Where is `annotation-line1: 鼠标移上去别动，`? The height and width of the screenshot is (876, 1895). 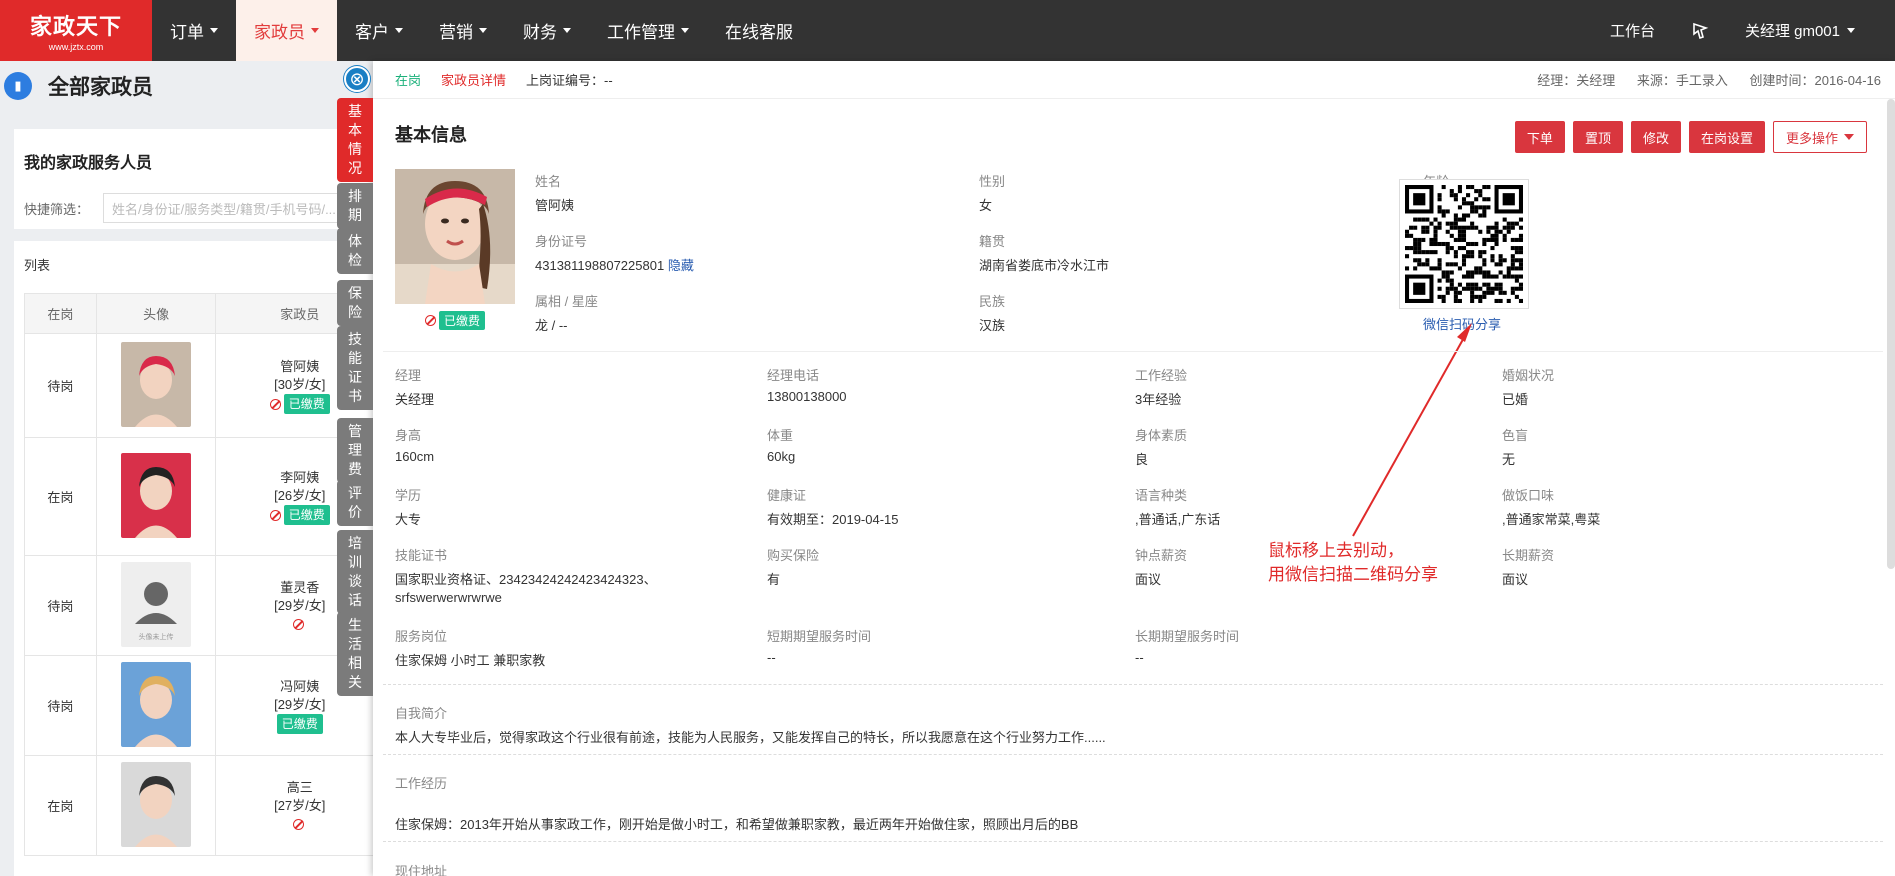
annotation-line1: 鼠标移上去别动， is located at coordinates (1336, 550).